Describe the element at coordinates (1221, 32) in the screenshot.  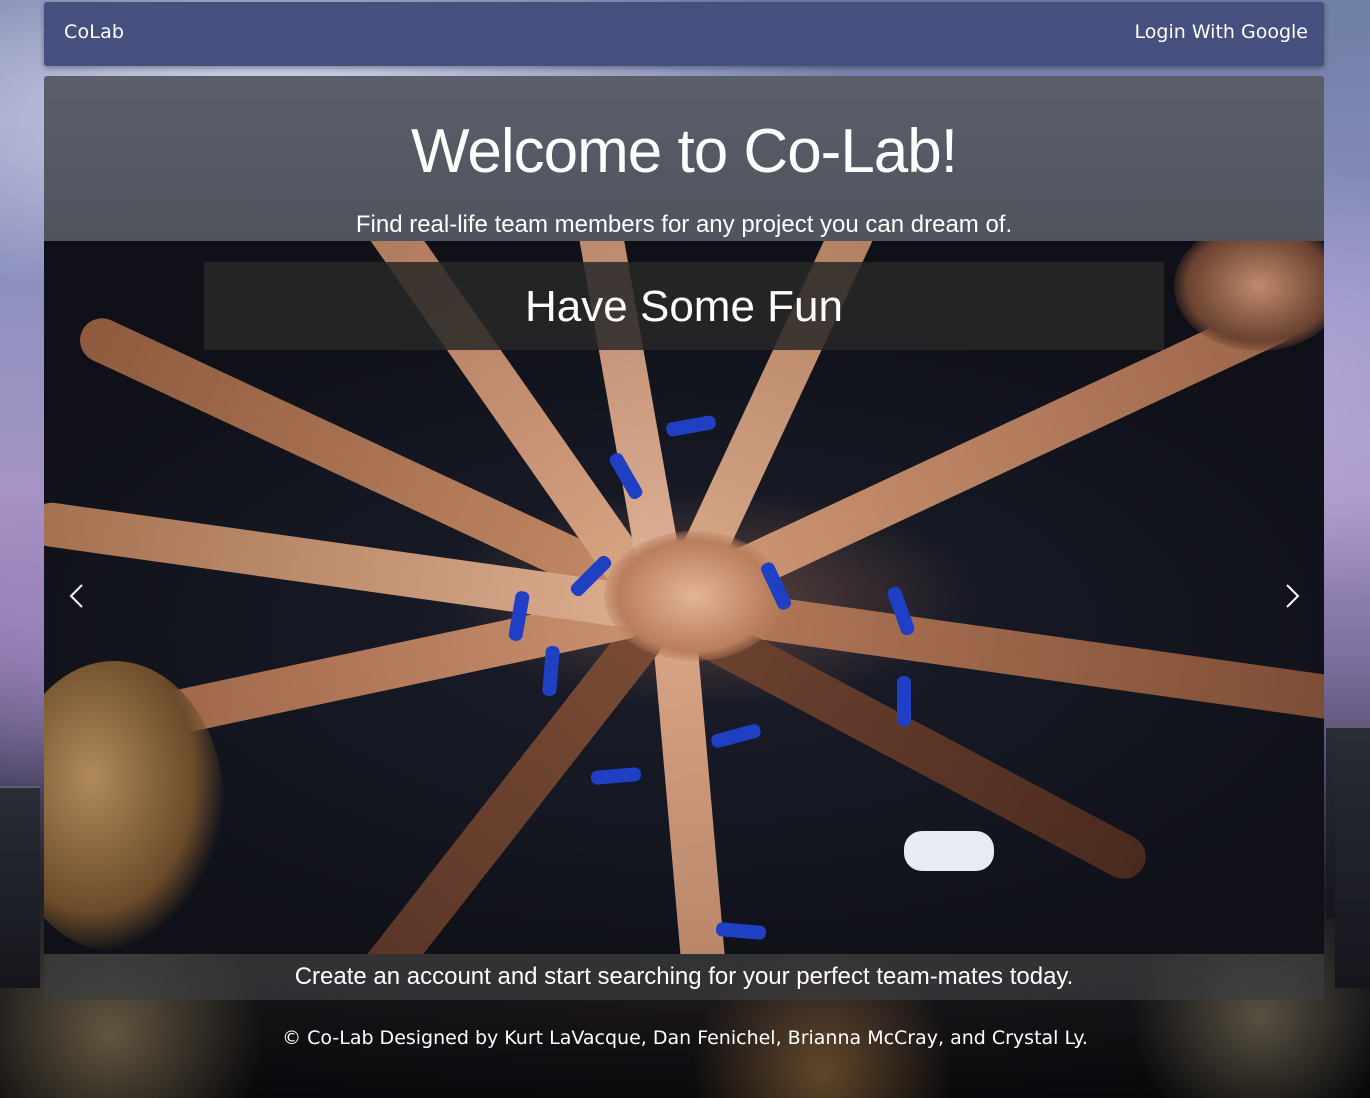
I see `login-with-google-button: Login With Google` at that location.